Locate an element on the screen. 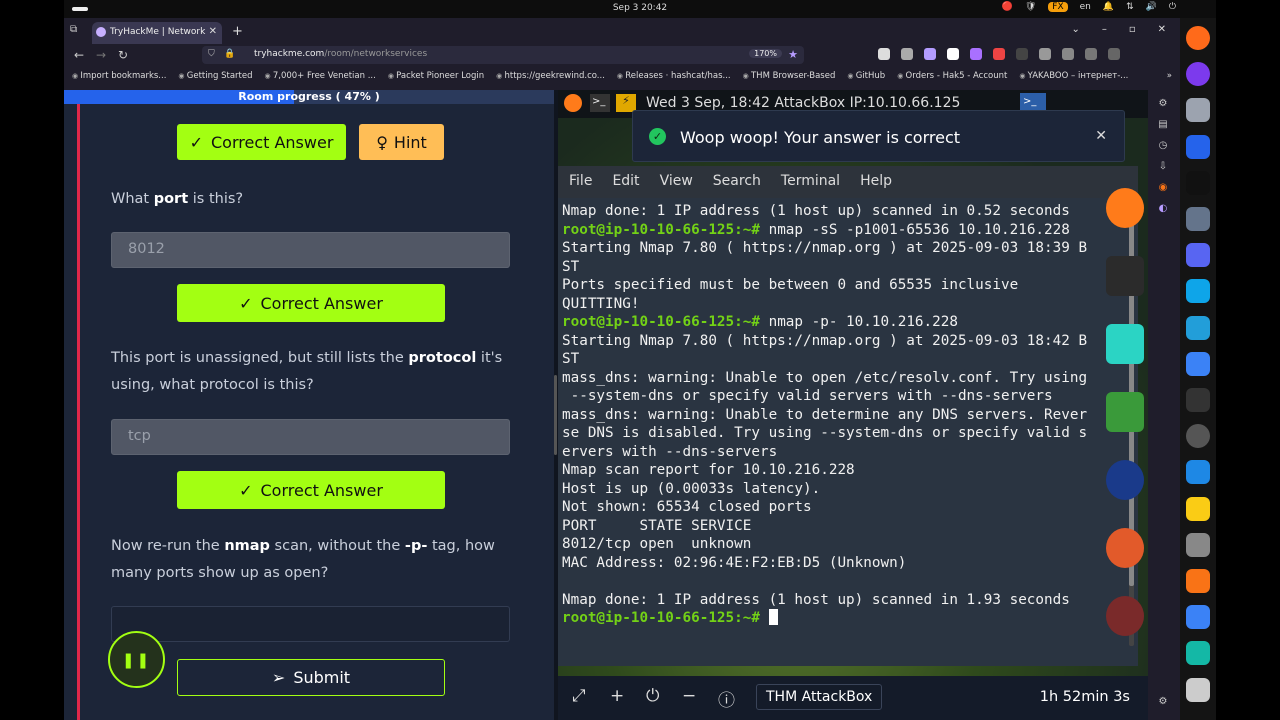 The width and height of the screenshot is (1280, 720). answer-input-open-ports is located at coordinates (310, 624).